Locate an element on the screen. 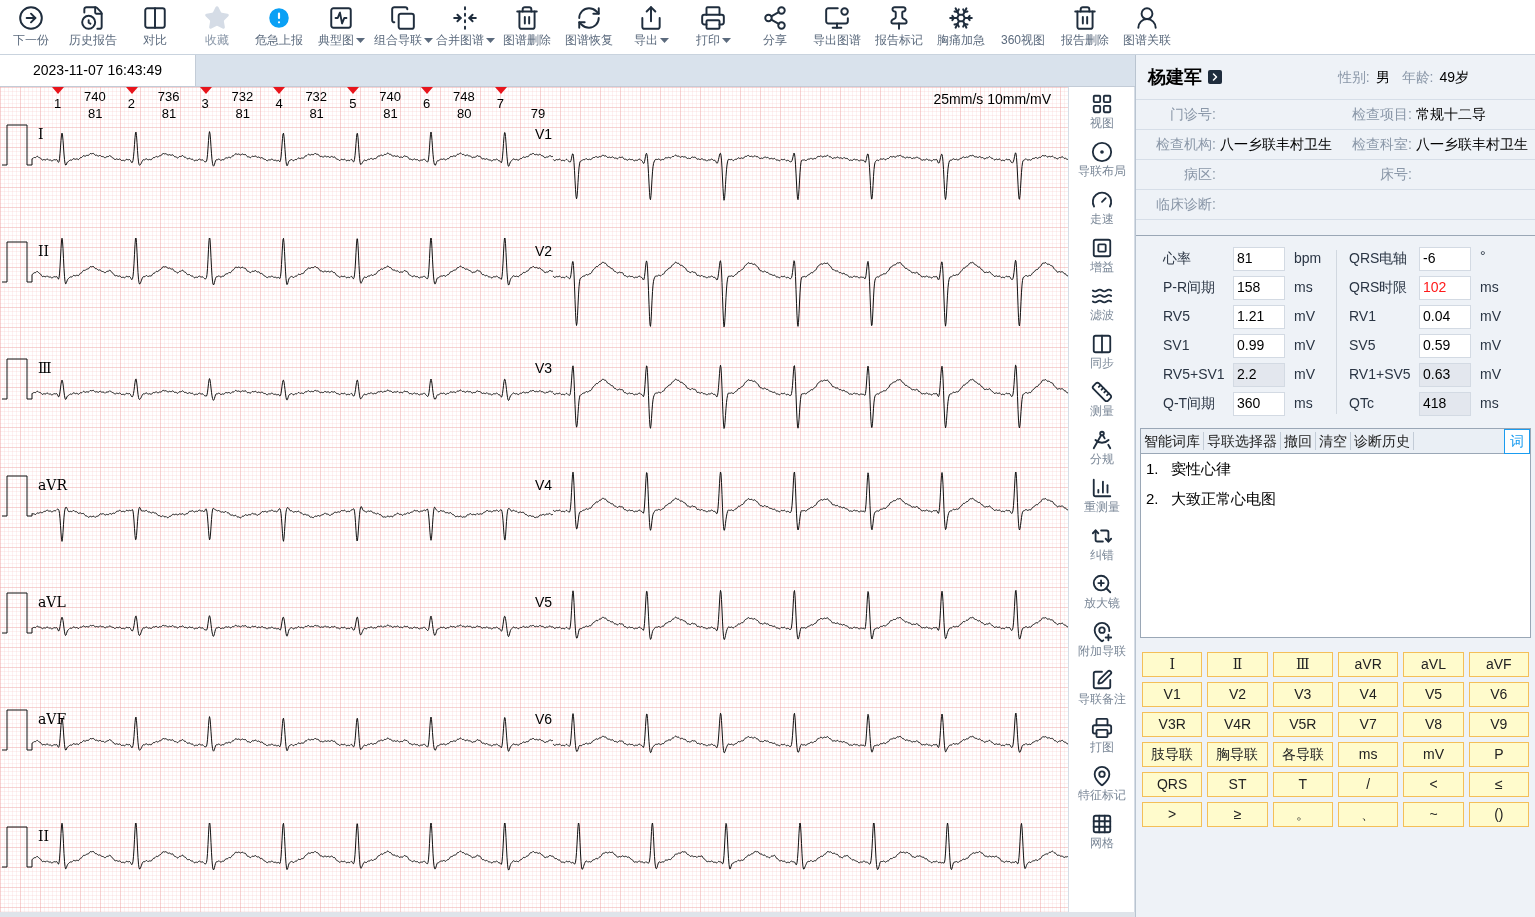 This screenshot has width=1535, height=917. keypad-button: V5R is located at coordinates (1302, 724).